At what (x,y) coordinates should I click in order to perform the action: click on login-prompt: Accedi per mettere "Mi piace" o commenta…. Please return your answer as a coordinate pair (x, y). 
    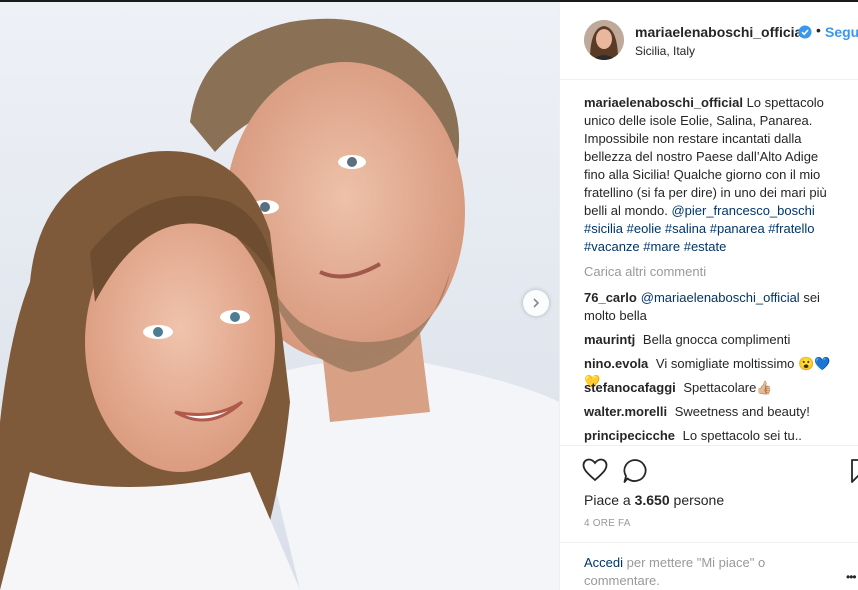
    Looking at the image, I should click on (699, 572).